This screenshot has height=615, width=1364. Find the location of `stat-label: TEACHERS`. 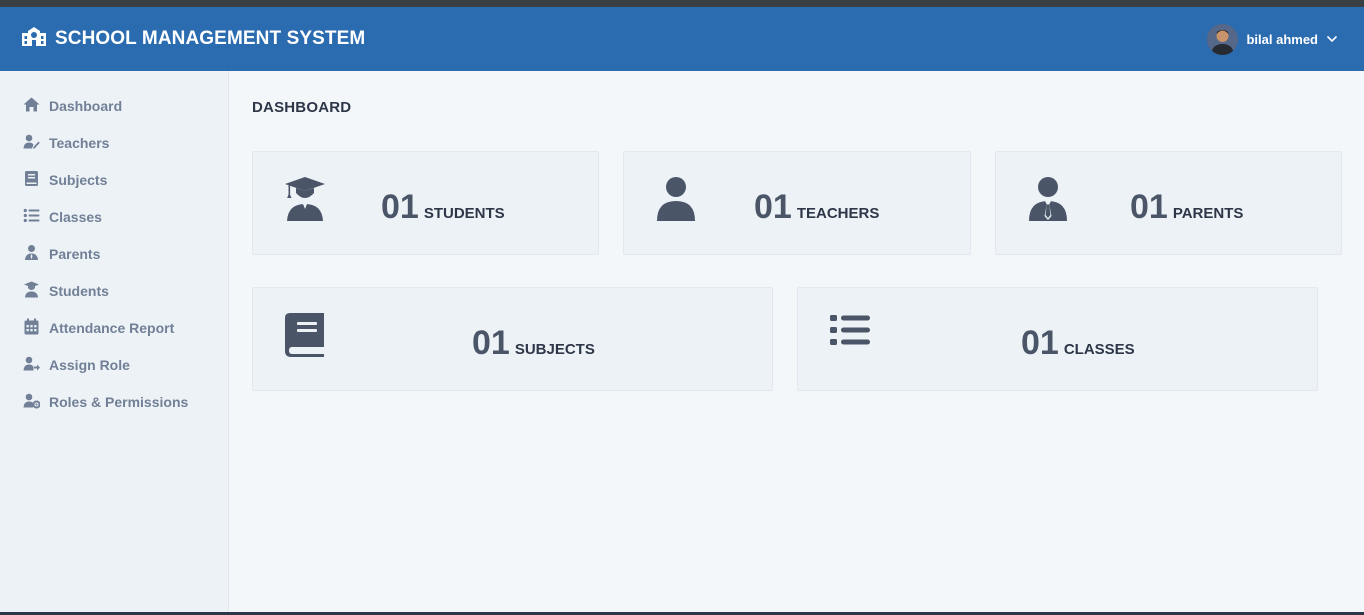

stat-label: TEACHERS is located at coordinates (838, 213).